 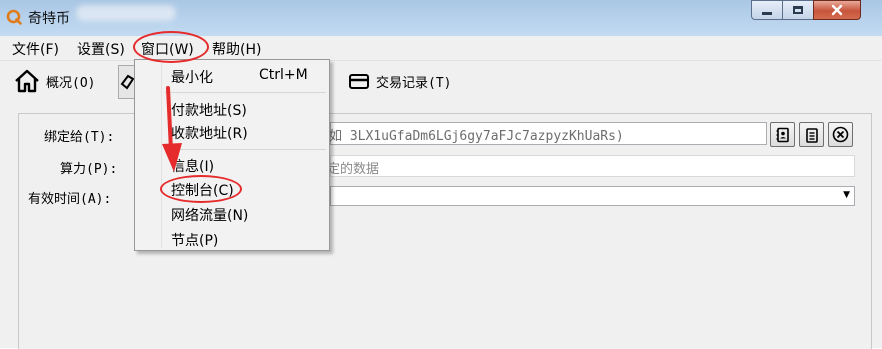 I want to click on home-icon, so click(x=27, y=81).